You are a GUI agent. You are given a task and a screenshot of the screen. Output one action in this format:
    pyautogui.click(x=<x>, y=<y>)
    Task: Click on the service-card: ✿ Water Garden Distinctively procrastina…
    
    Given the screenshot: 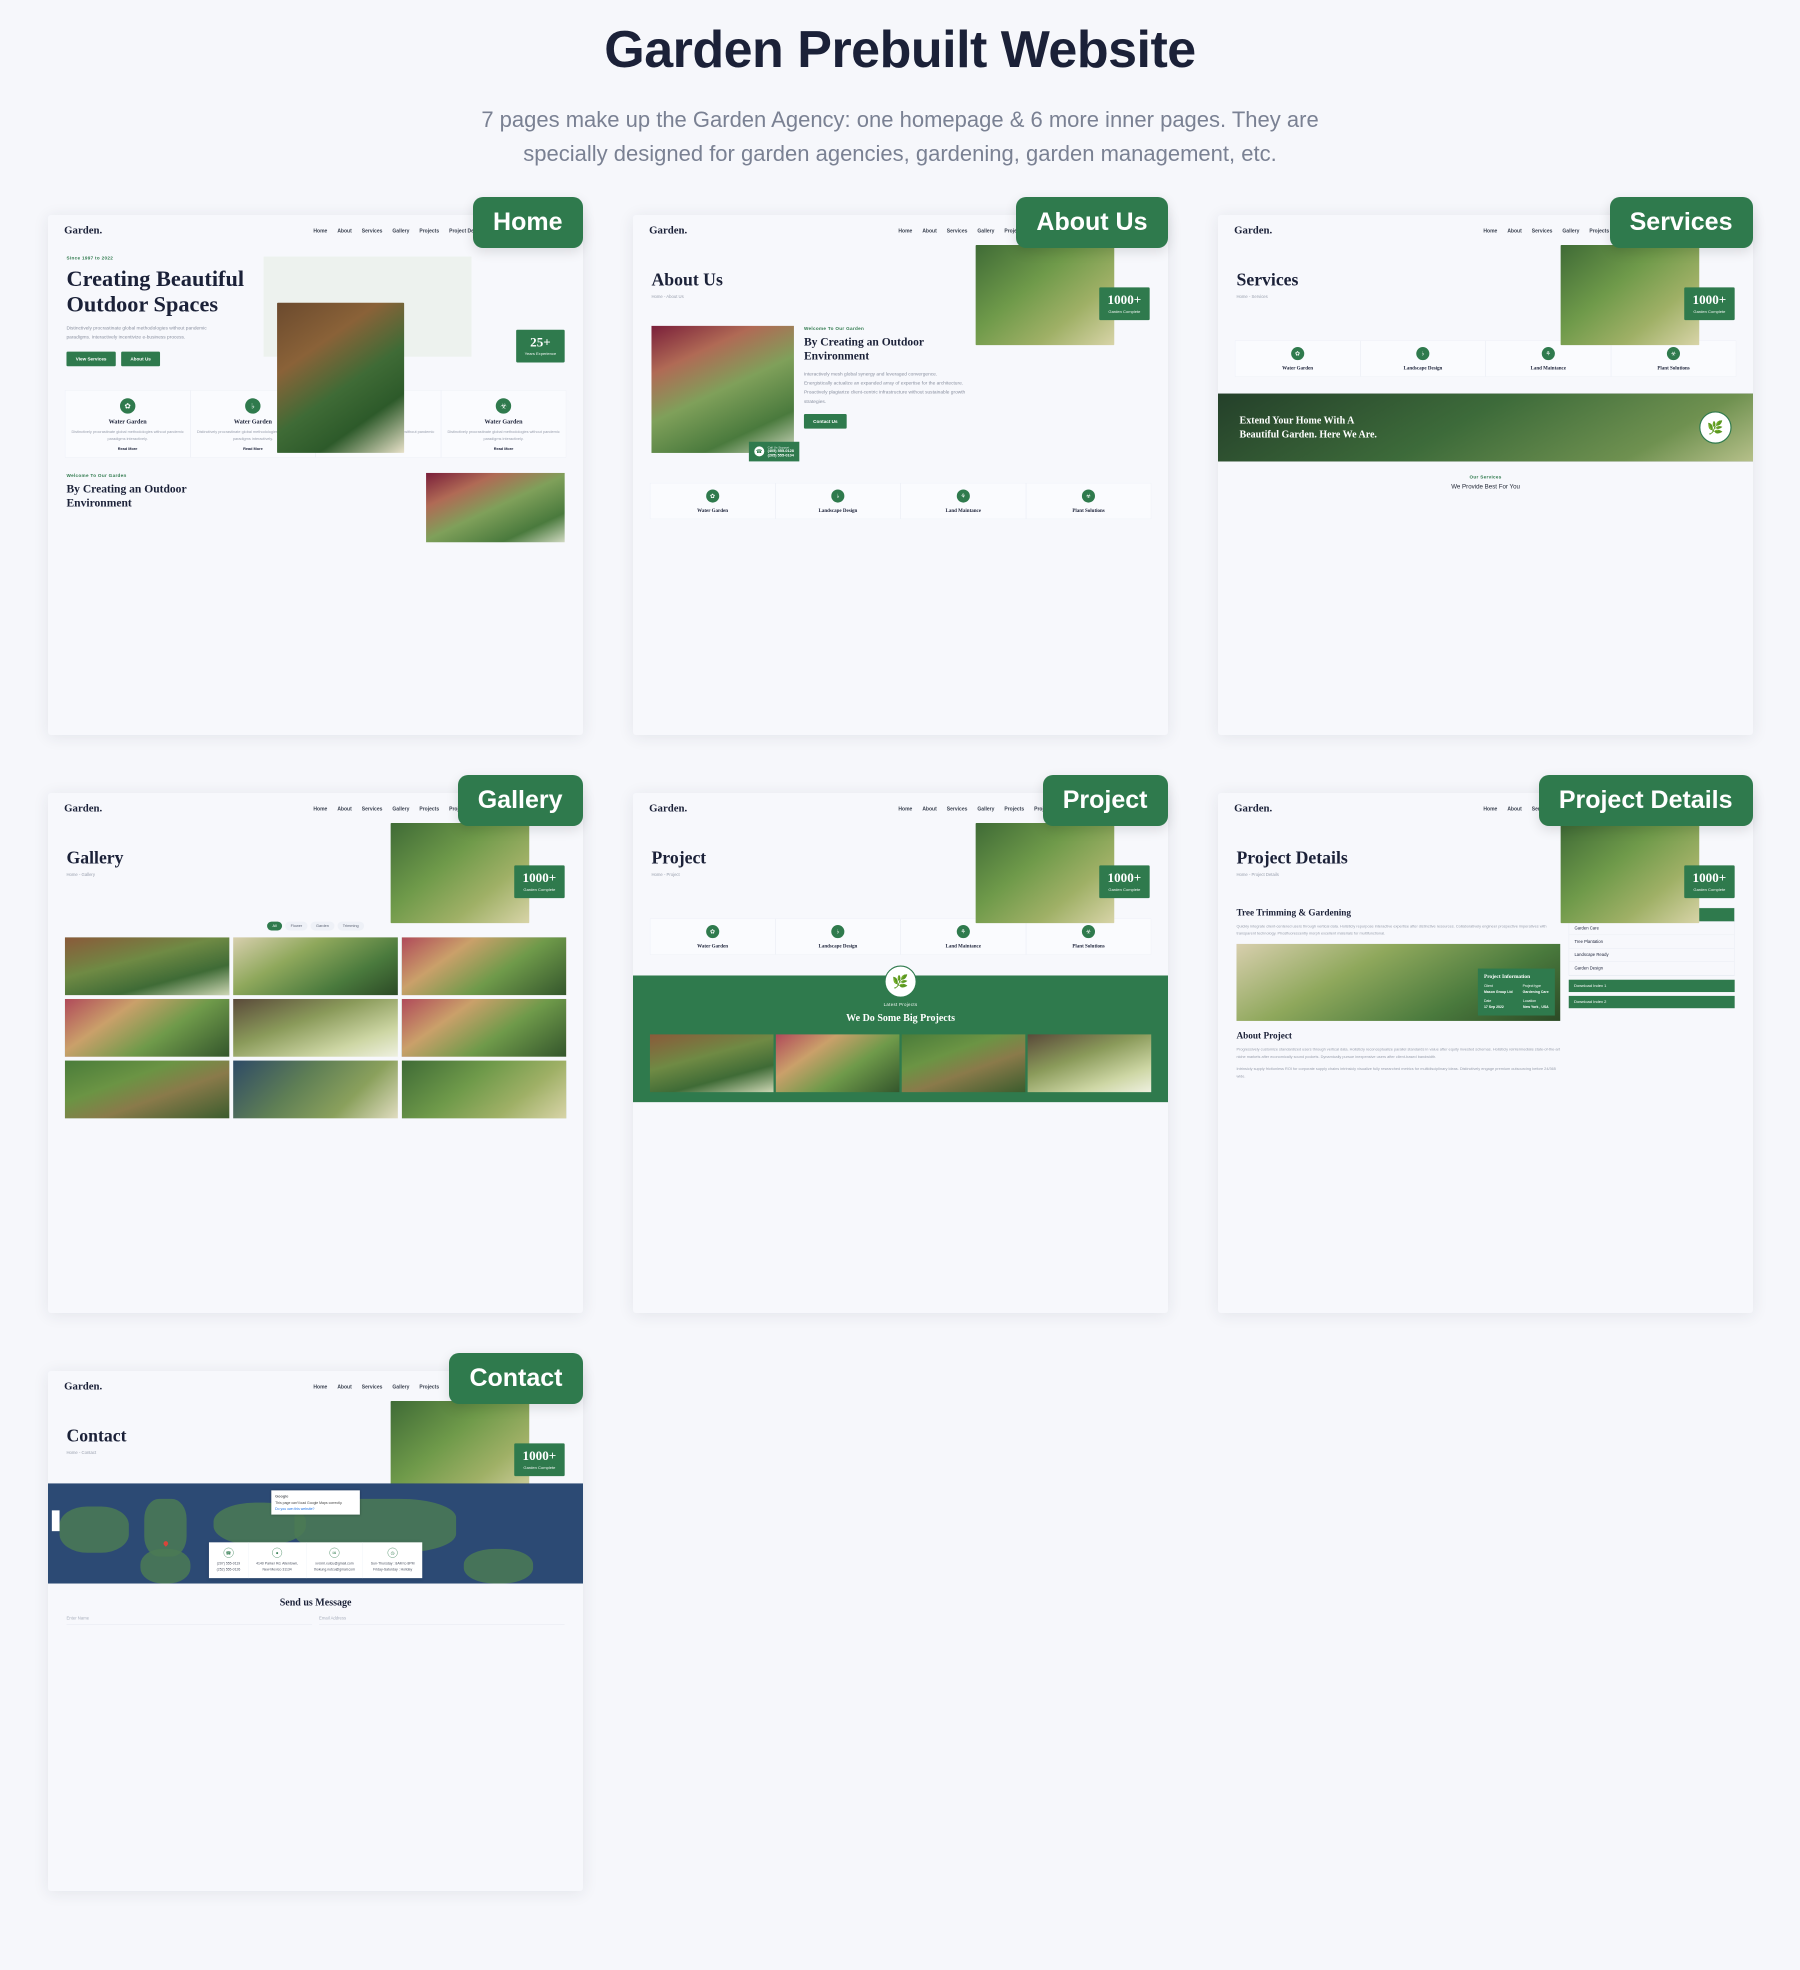 What is the action you would take?
    pyautogui.click(x=127, y=424)
    